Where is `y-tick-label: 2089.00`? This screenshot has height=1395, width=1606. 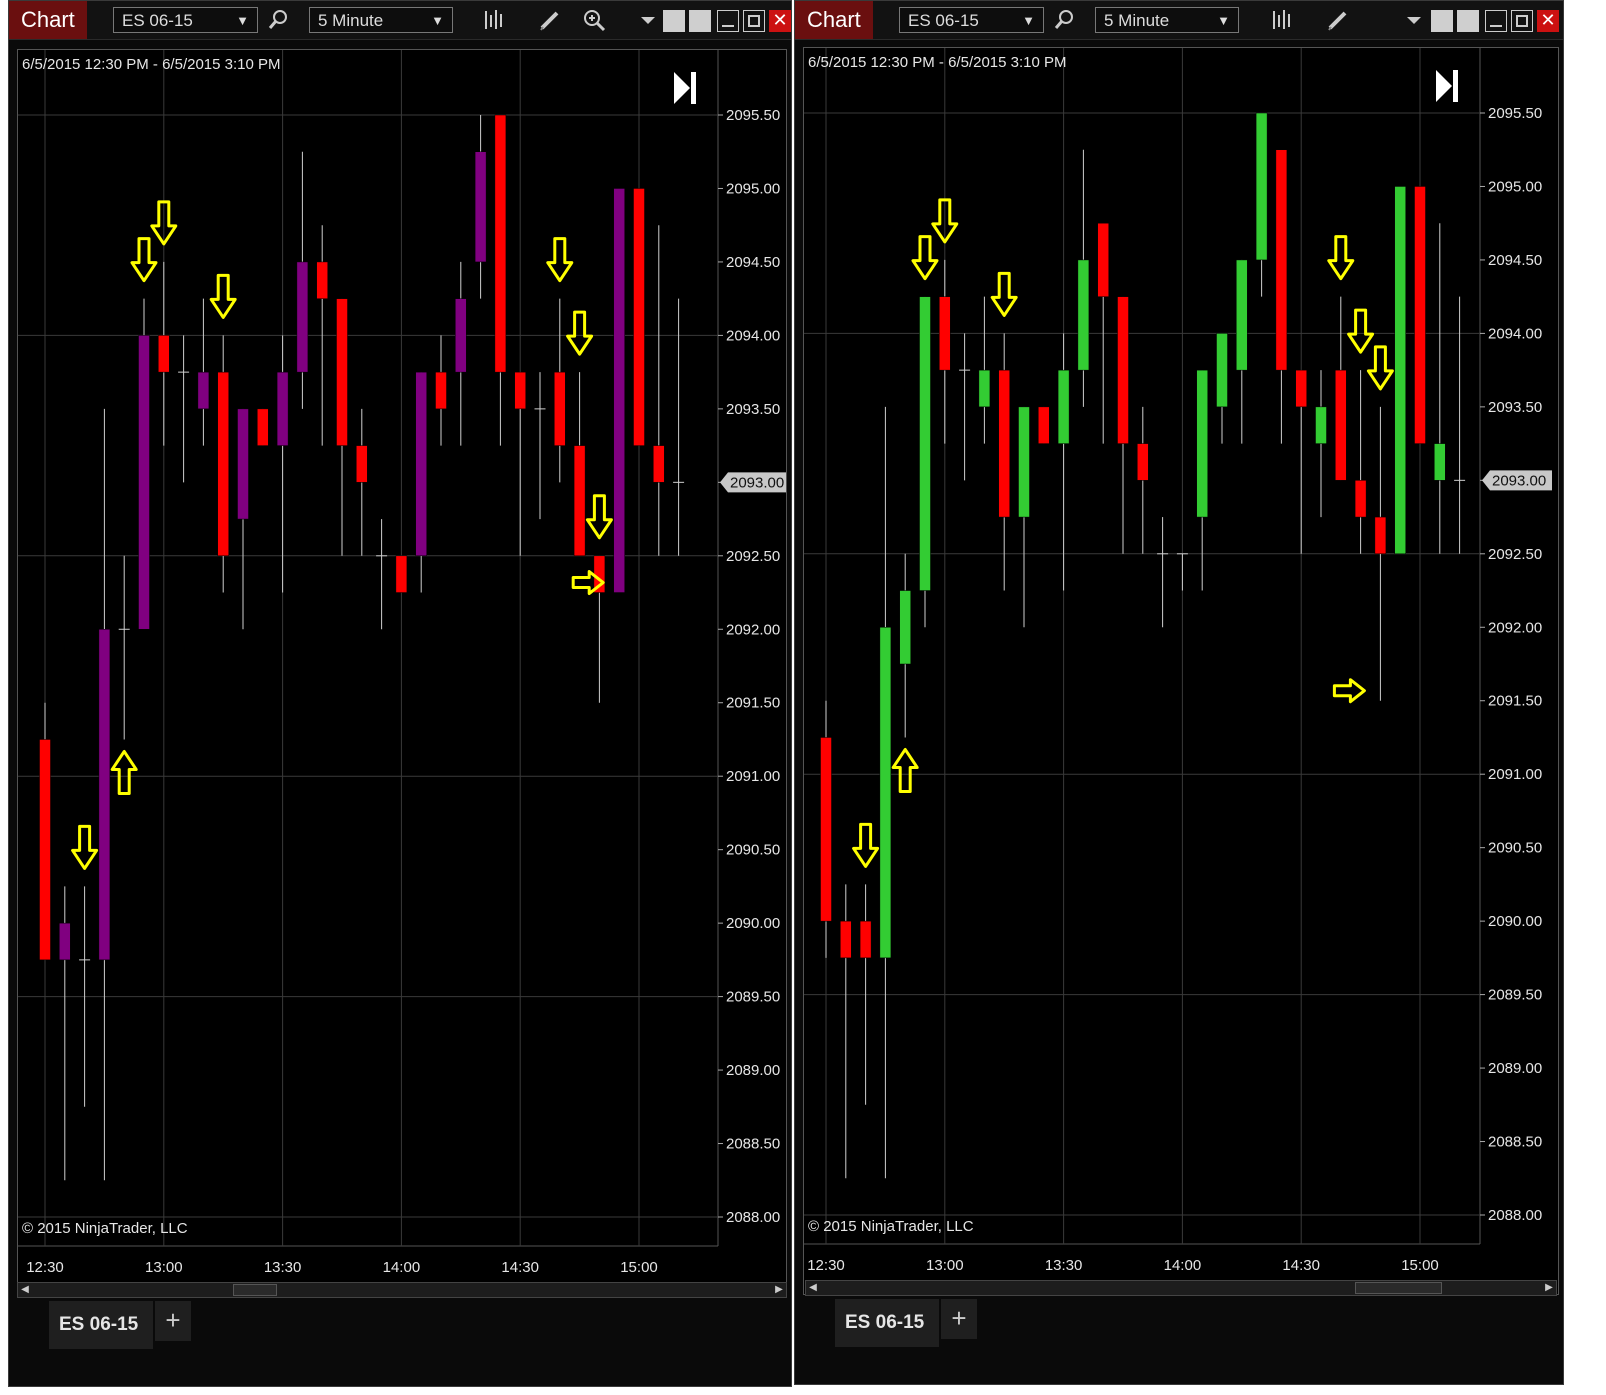
y-tick-label: 2089.00 is located at coordinates (1515, 1068).